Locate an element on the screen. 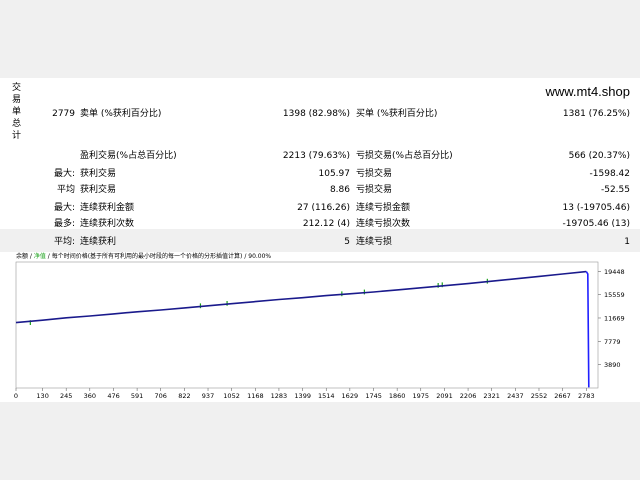 The image size is (640, 480). max-consec-loss-label: 连续亏损次数 is located at coordinates (383, 224).